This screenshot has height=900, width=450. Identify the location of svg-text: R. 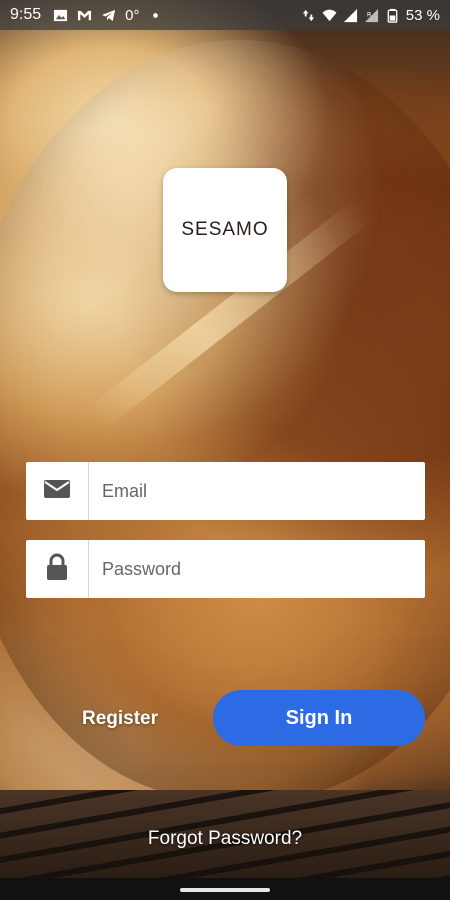
(369, 14).